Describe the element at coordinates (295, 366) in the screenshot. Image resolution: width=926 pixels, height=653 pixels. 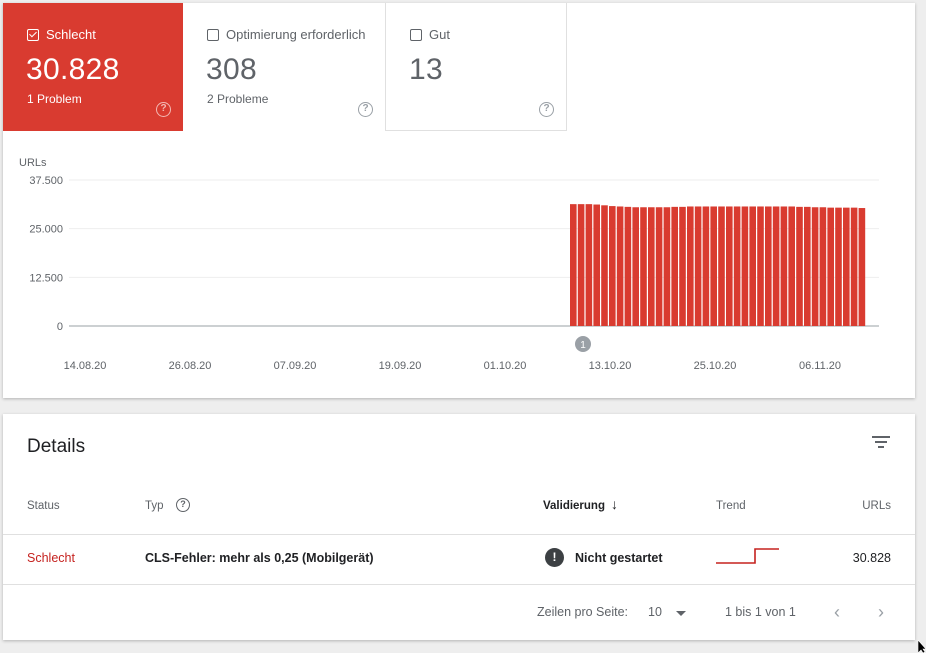
I see `x-tick-label: 07.09.20` at that location.